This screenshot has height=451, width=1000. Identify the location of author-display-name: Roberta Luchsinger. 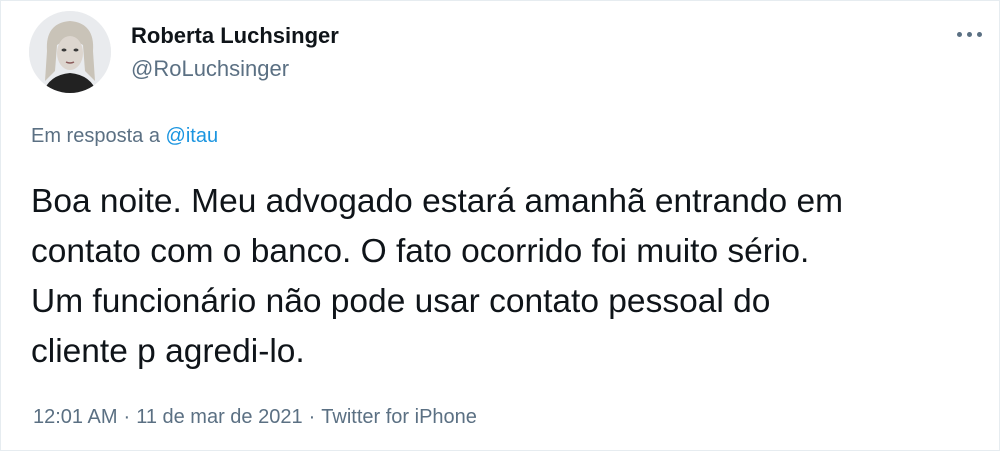
(235, 36).